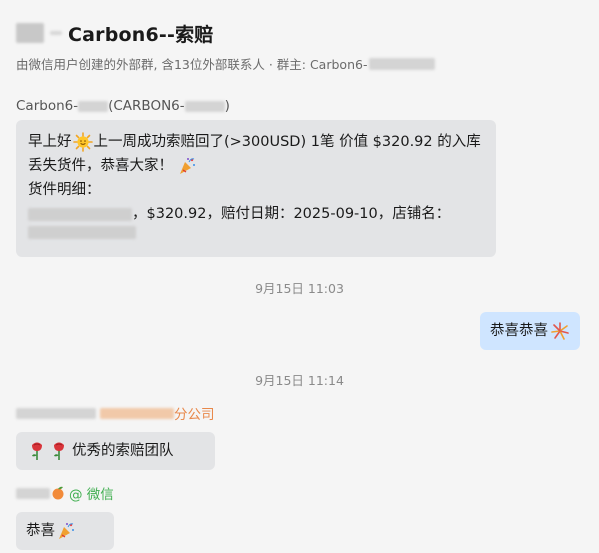 Image resolution: width=599 pixels, height=553 pixels. I want to click on timestamp-divider: 9月15日 11:03, so click(299, 288).